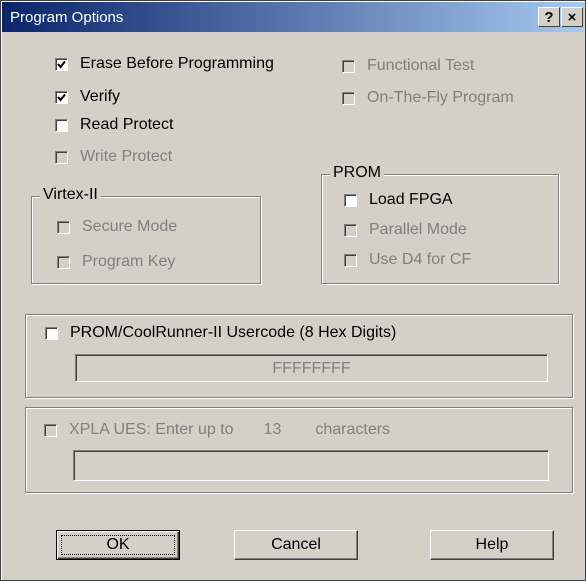  I want to click on verify-checkbox: Verify, so click(87, 97).